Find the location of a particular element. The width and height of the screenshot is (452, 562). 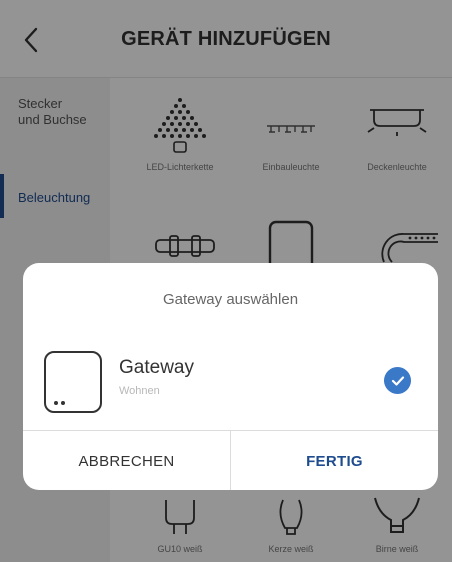

selected-checkmark is located at coordinates (397, 380).